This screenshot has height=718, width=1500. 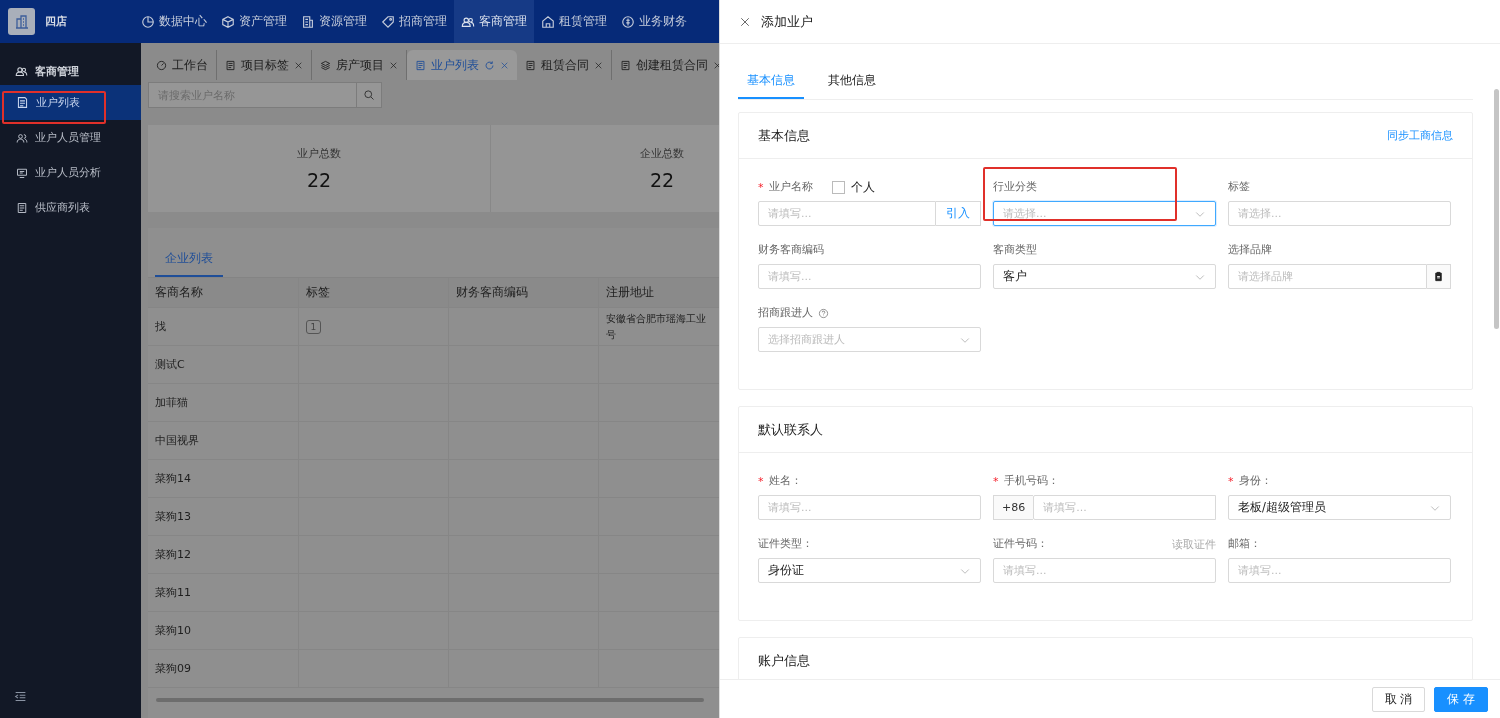 What do you see at coordinates (823, 313) in the screenshot?
I see `help-icon` at bounding box center [823, 313].